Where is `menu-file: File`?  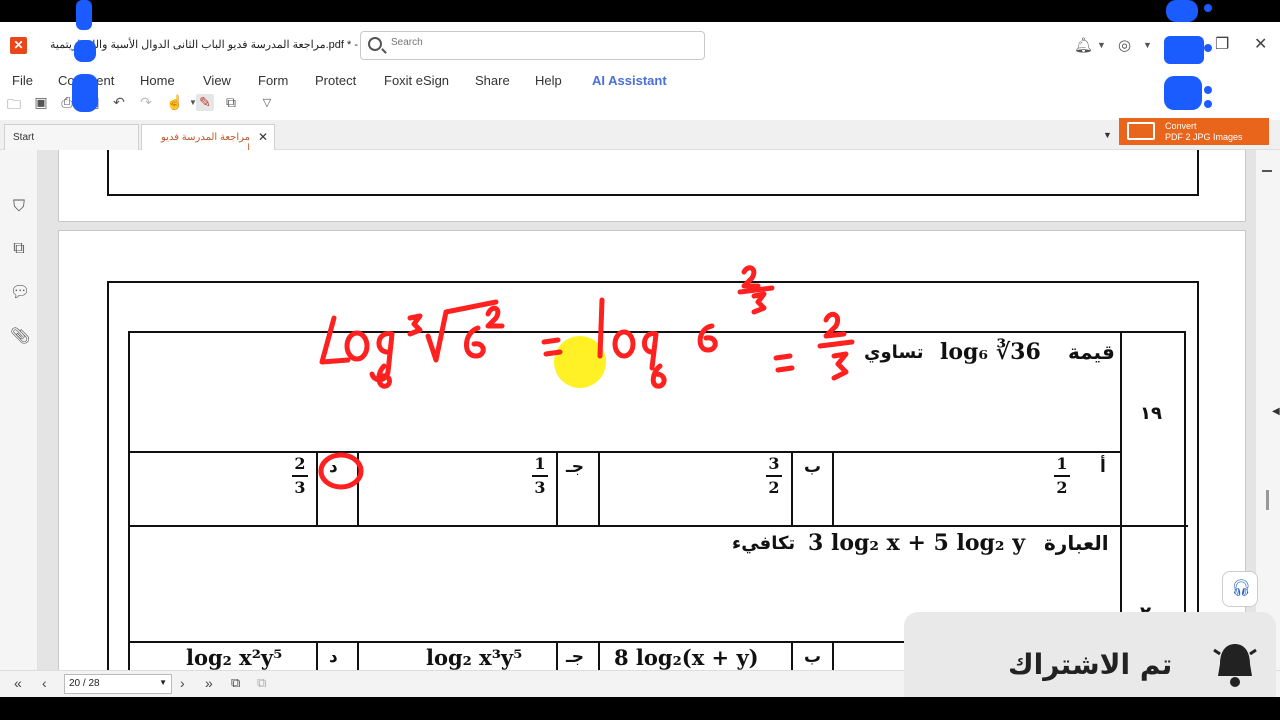
menu-file: File is located at coordinates (22, 80).